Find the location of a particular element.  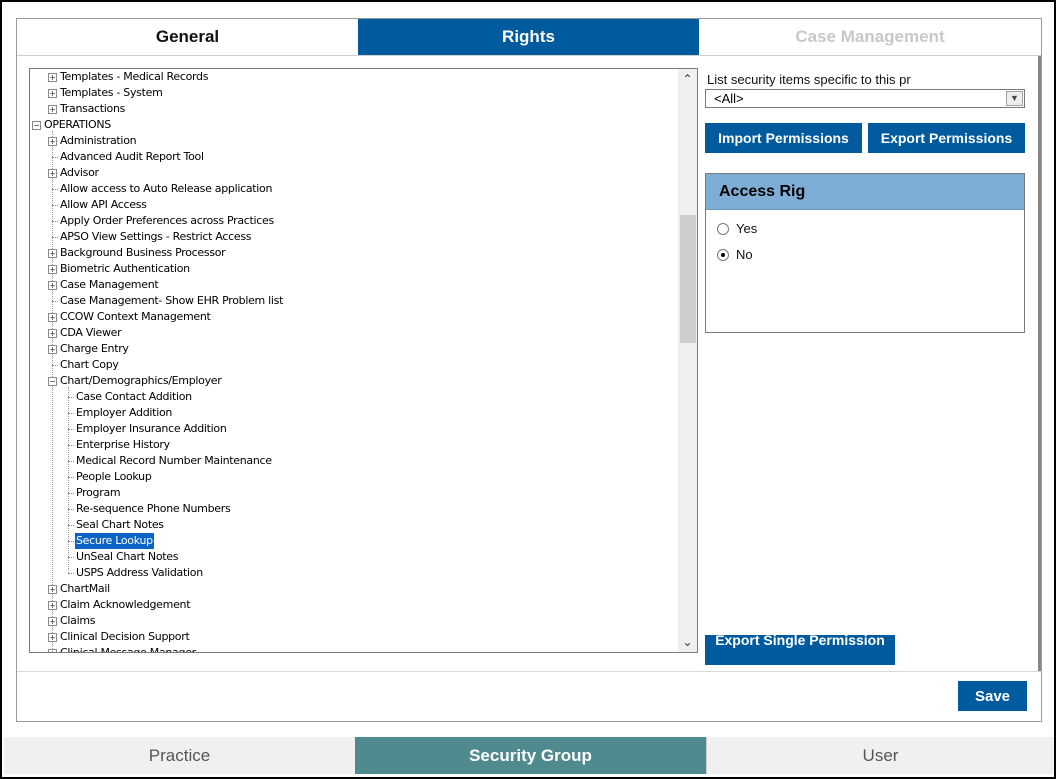

tree-item: + Charge Entry is located at coordinates (89, 349).